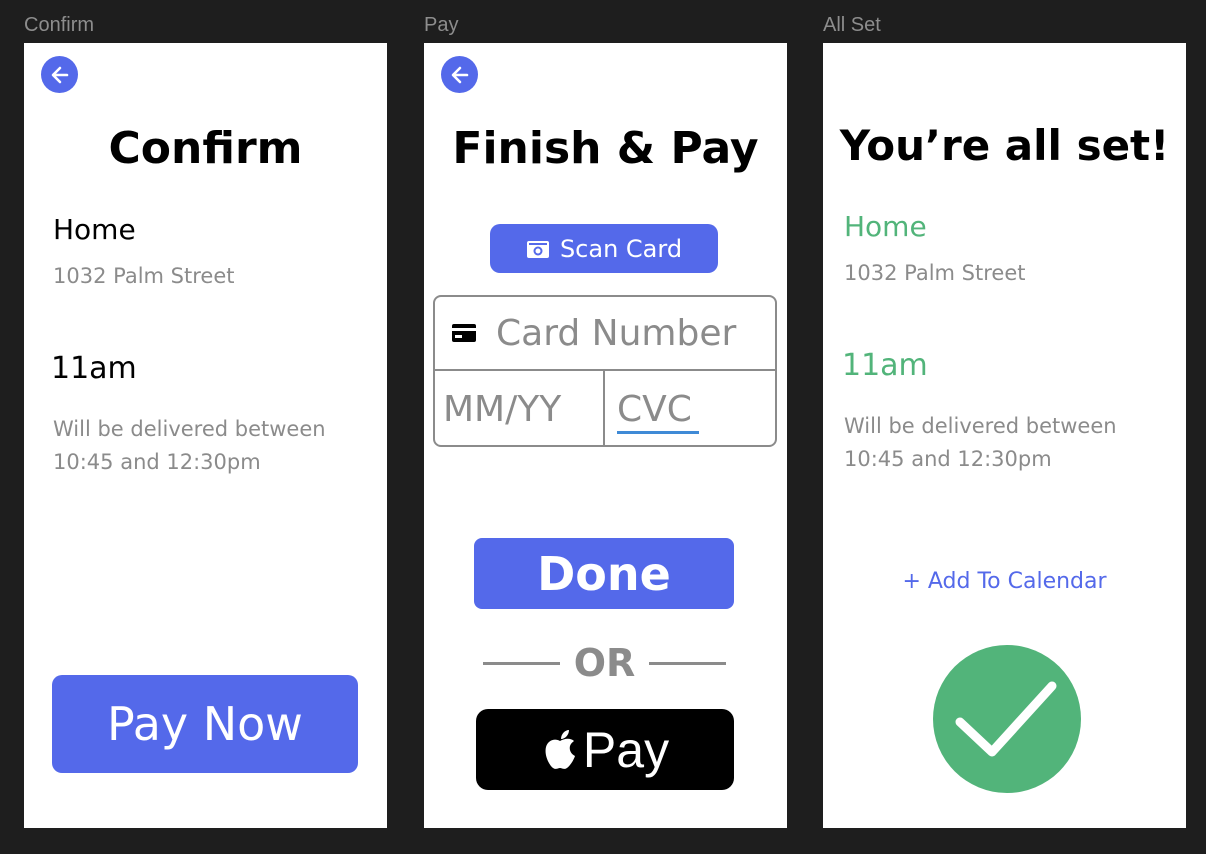  I want to click on card-number-input, so click(631, 333).